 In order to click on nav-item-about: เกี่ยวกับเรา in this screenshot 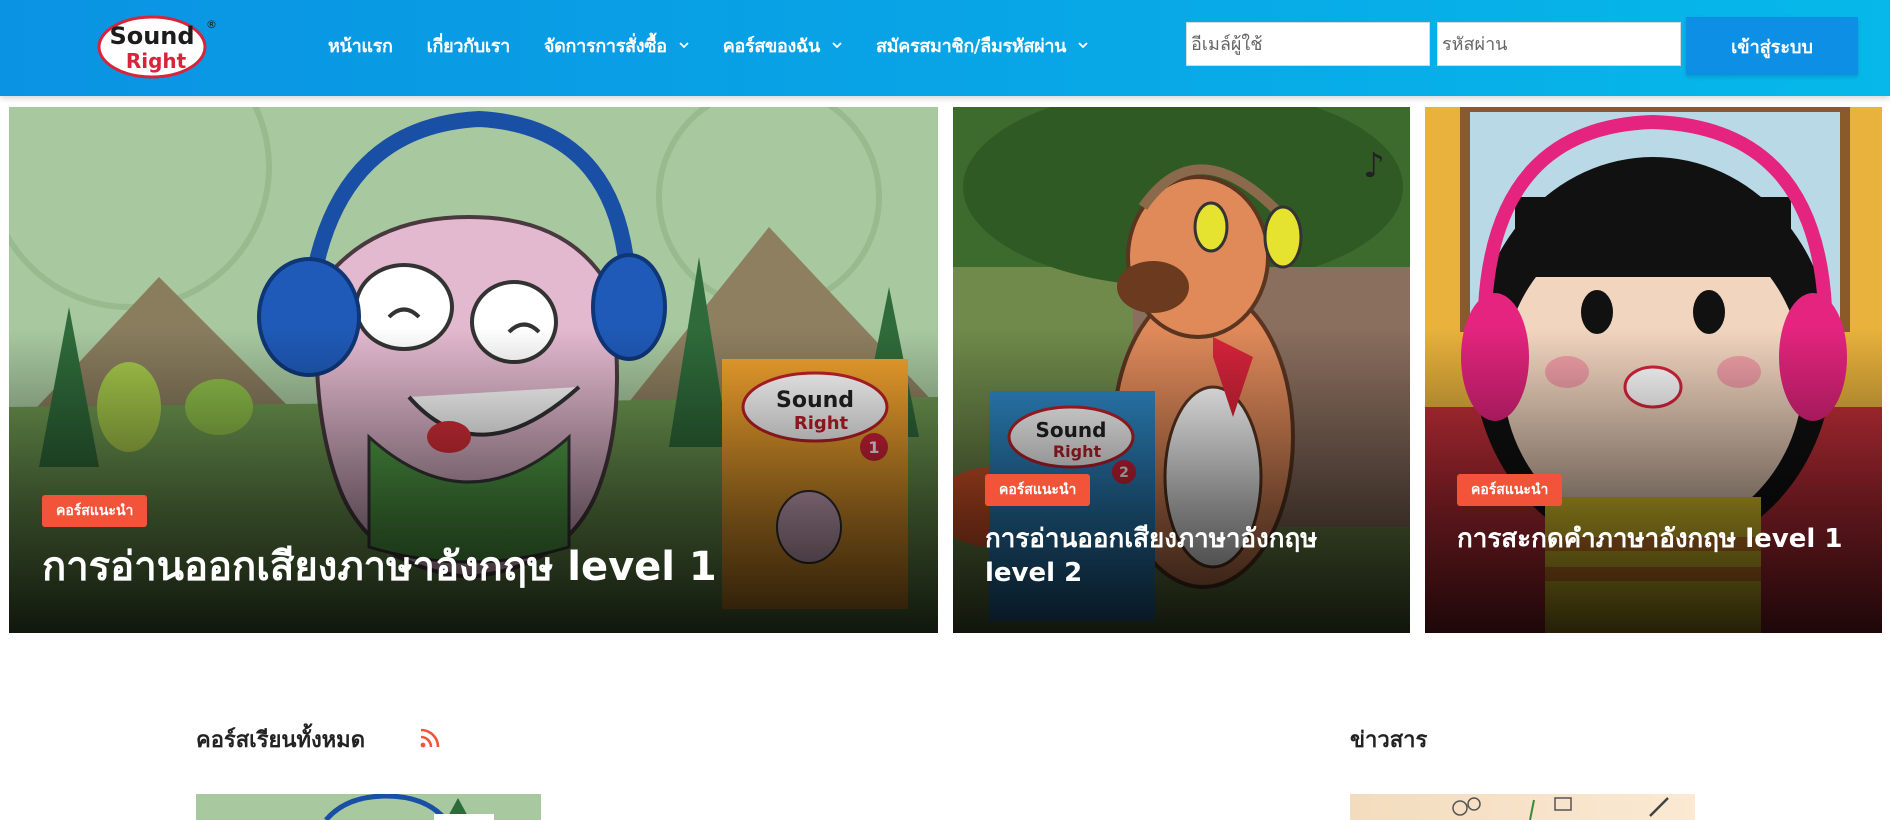, I will do `click(468, 45)`.